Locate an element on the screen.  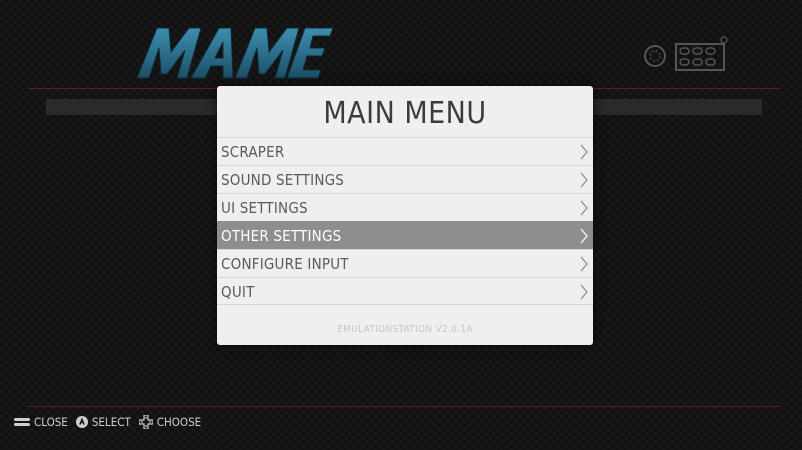
footer-divider is located at coordinates (404, 406).